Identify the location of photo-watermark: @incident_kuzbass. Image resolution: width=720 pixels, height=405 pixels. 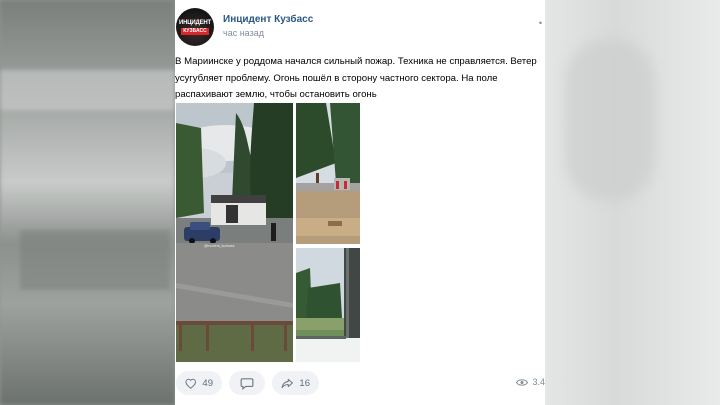
(219, 246).